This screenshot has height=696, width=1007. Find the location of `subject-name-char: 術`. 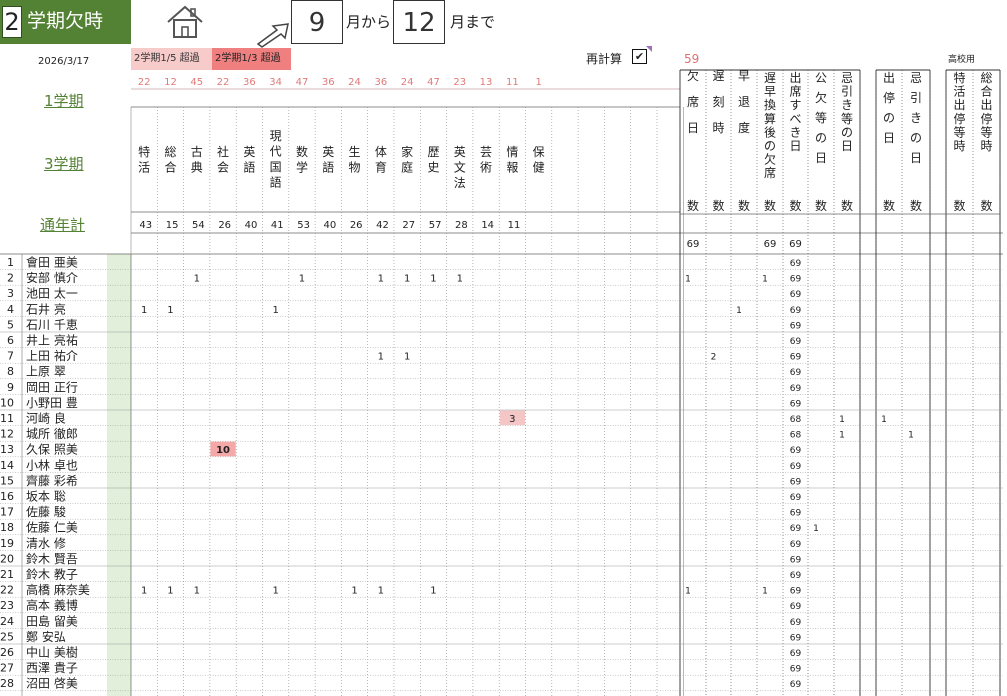

subject-name-char: 術 is located at coordinates (486, 168).